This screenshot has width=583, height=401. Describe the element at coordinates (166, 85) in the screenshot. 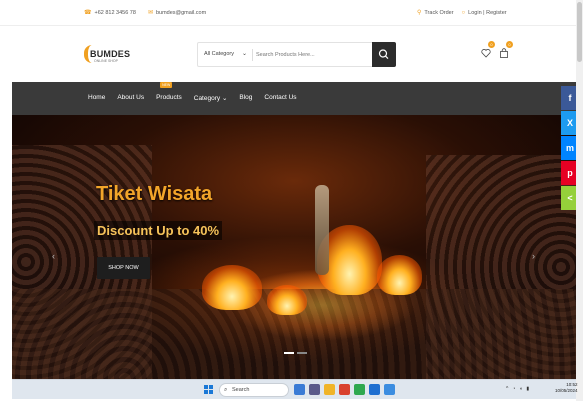

I see `new-badge: NEW` at that location.